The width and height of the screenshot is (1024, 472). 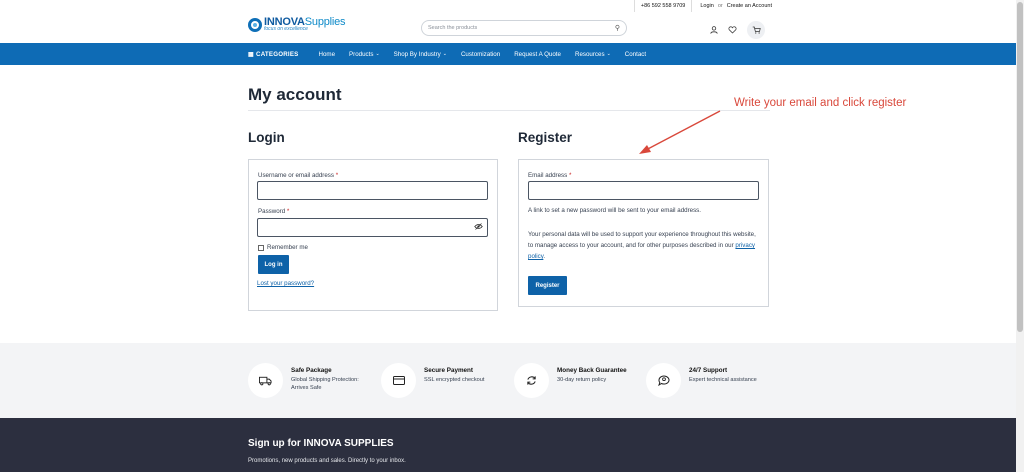 I want to click on annotation-arrow, so click(x=680, y=132).